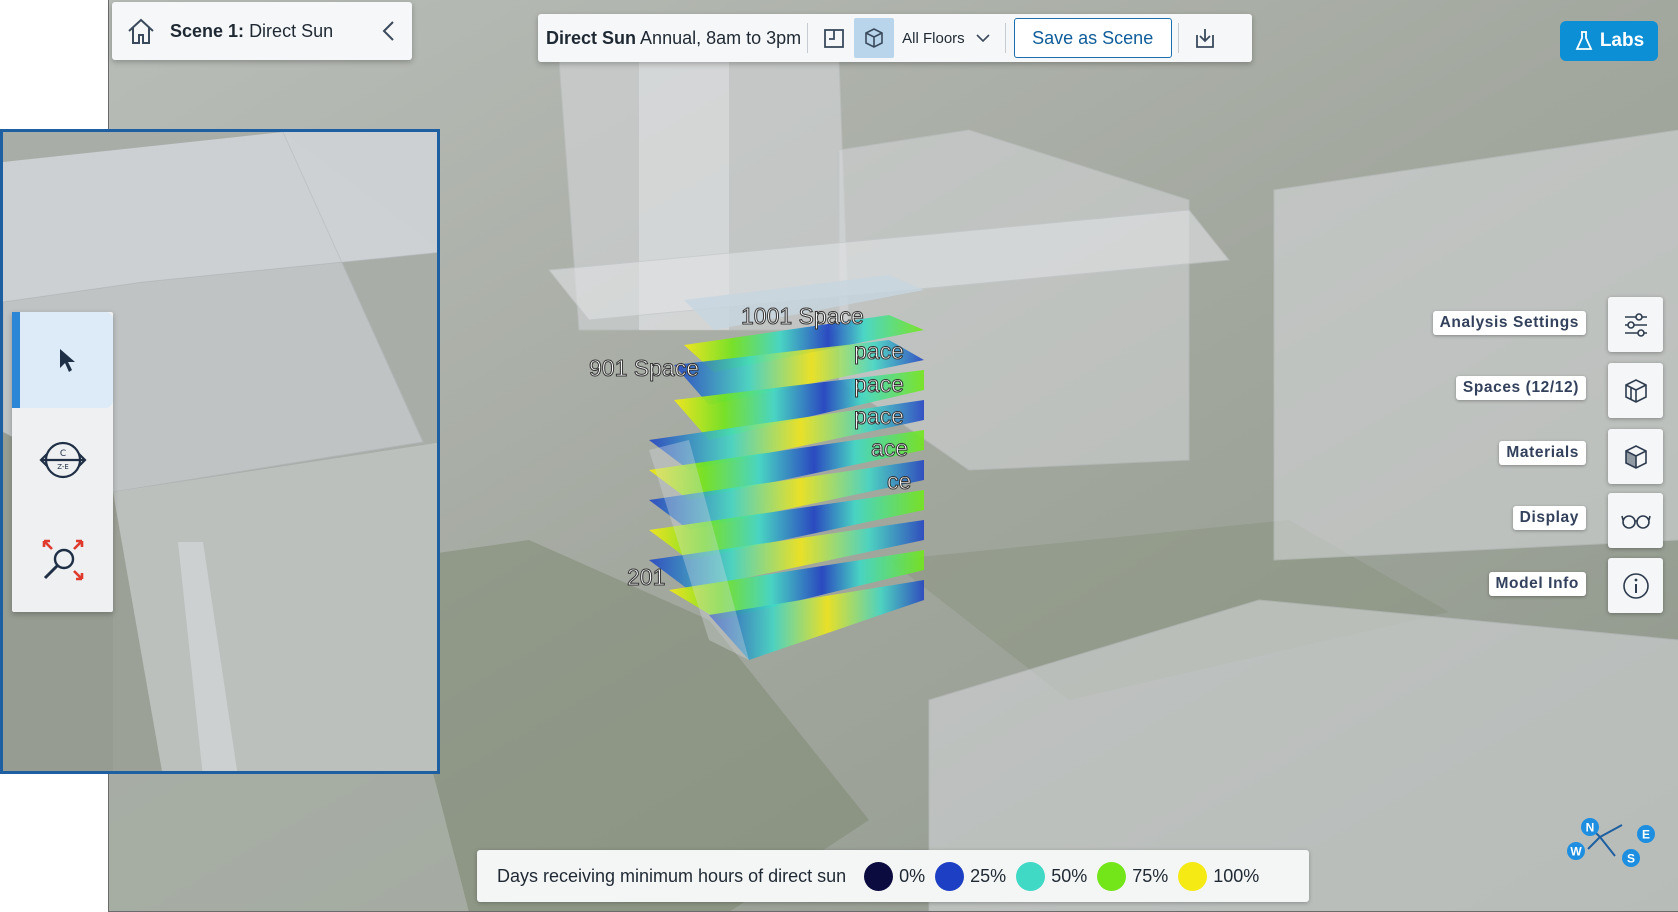 Image resolution: width=1678 pixels, height=912 pixels. What do you see at coordinates (721, 37) in the screenshot?
I see `analysis-detail: Annual, 8am to 3pm` at bounding box center [721, 37].